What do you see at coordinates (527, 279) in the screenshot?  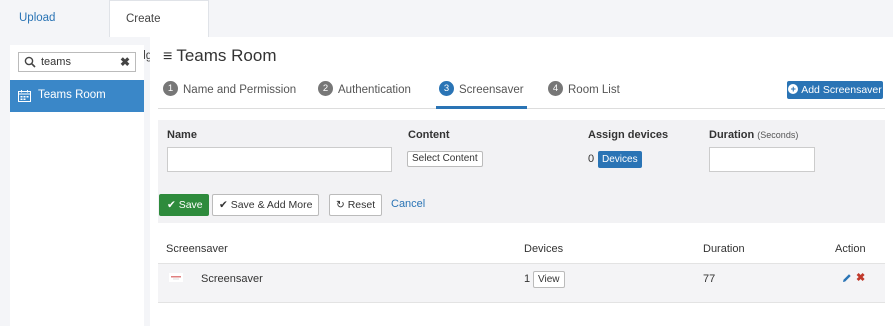 I see `devices-count: 1` at bounding box center [527, 279].